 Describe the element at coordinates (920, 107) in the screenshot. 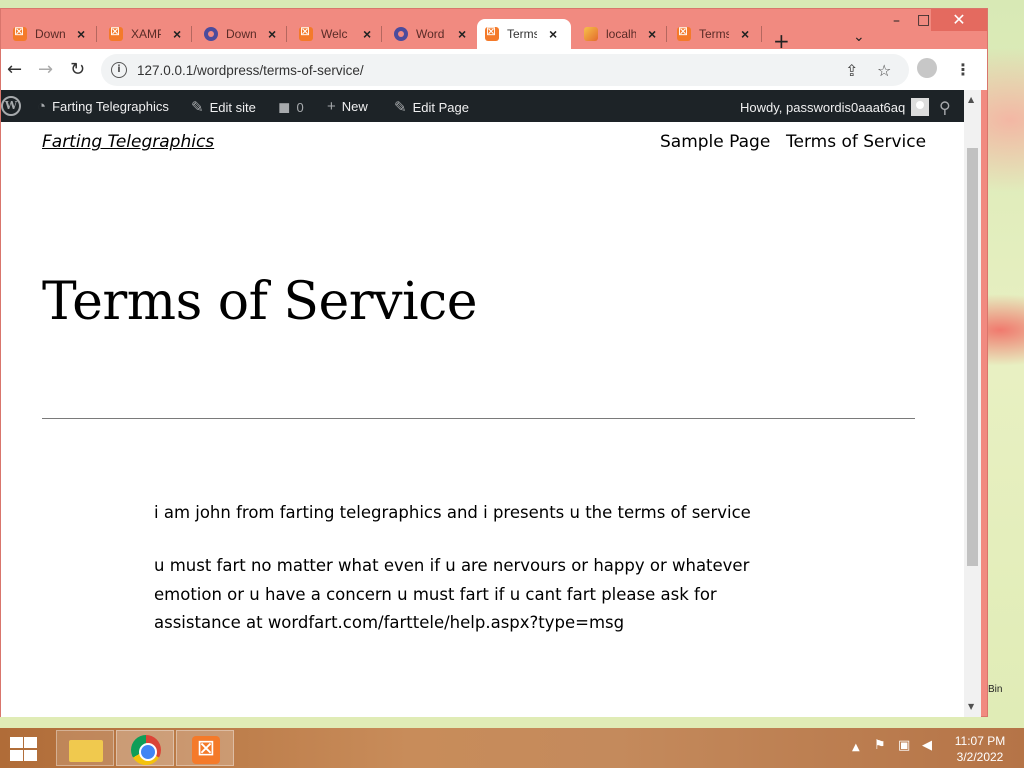

I see `user-avatar` at that location.